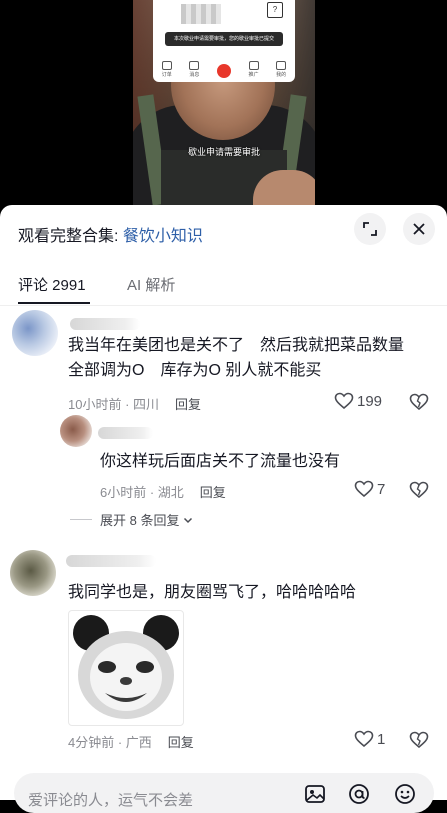 The image size is (447, 813). What do you see at coordinates (236, 358) in the screenshot?
I see `comment-text: 我当年在美团也是关不了 然后我就把菜品数量 全部调为O 库存为O 别人就不能买` at bounding box center [236, 358].